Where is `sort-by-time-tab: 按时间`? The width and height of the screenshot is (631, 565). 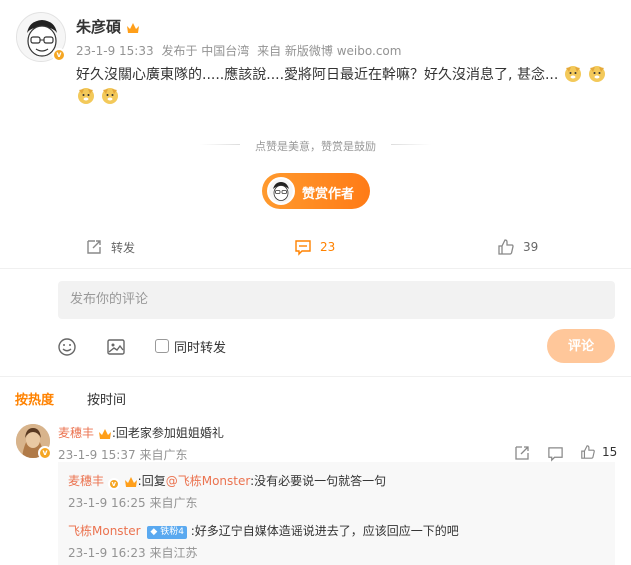 sort-by-time-tab: 按时间 is located at coordinates (106, 398).